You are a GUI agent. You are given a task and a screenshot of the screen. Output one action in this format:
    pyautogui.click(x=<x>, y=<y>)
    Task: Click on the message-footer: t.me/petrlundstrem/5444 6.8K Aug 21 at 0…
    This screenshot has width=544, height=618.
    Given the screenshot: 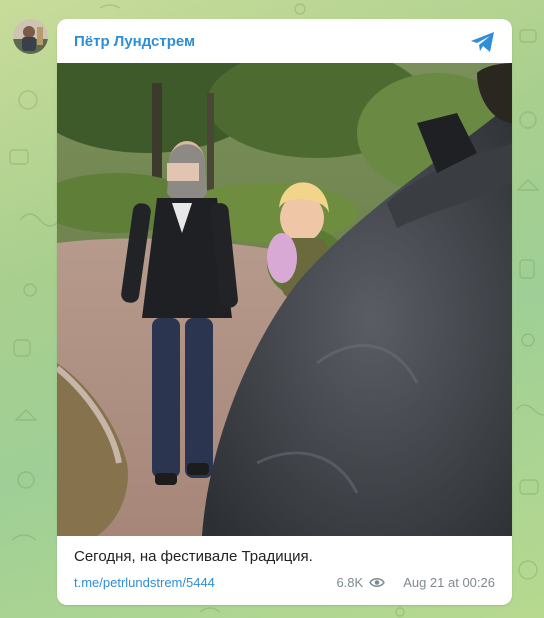 What is the action you would take?
    pyautogui.click(x=284, y=584)
    